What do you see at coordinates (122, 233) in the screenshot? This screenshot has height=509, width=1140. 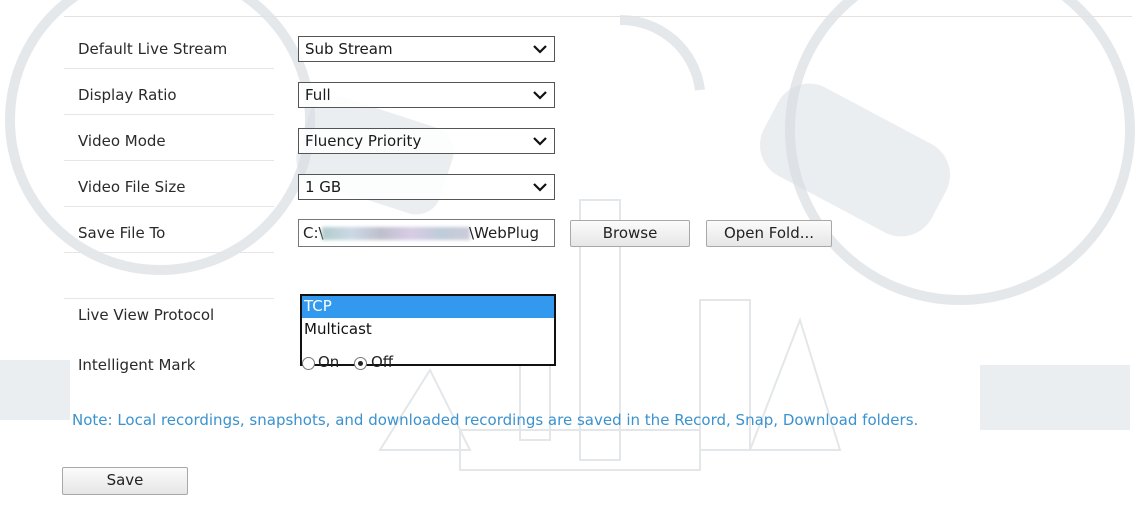 I see `save-file-to-label: Save File To` at bounding box center [122, 233].